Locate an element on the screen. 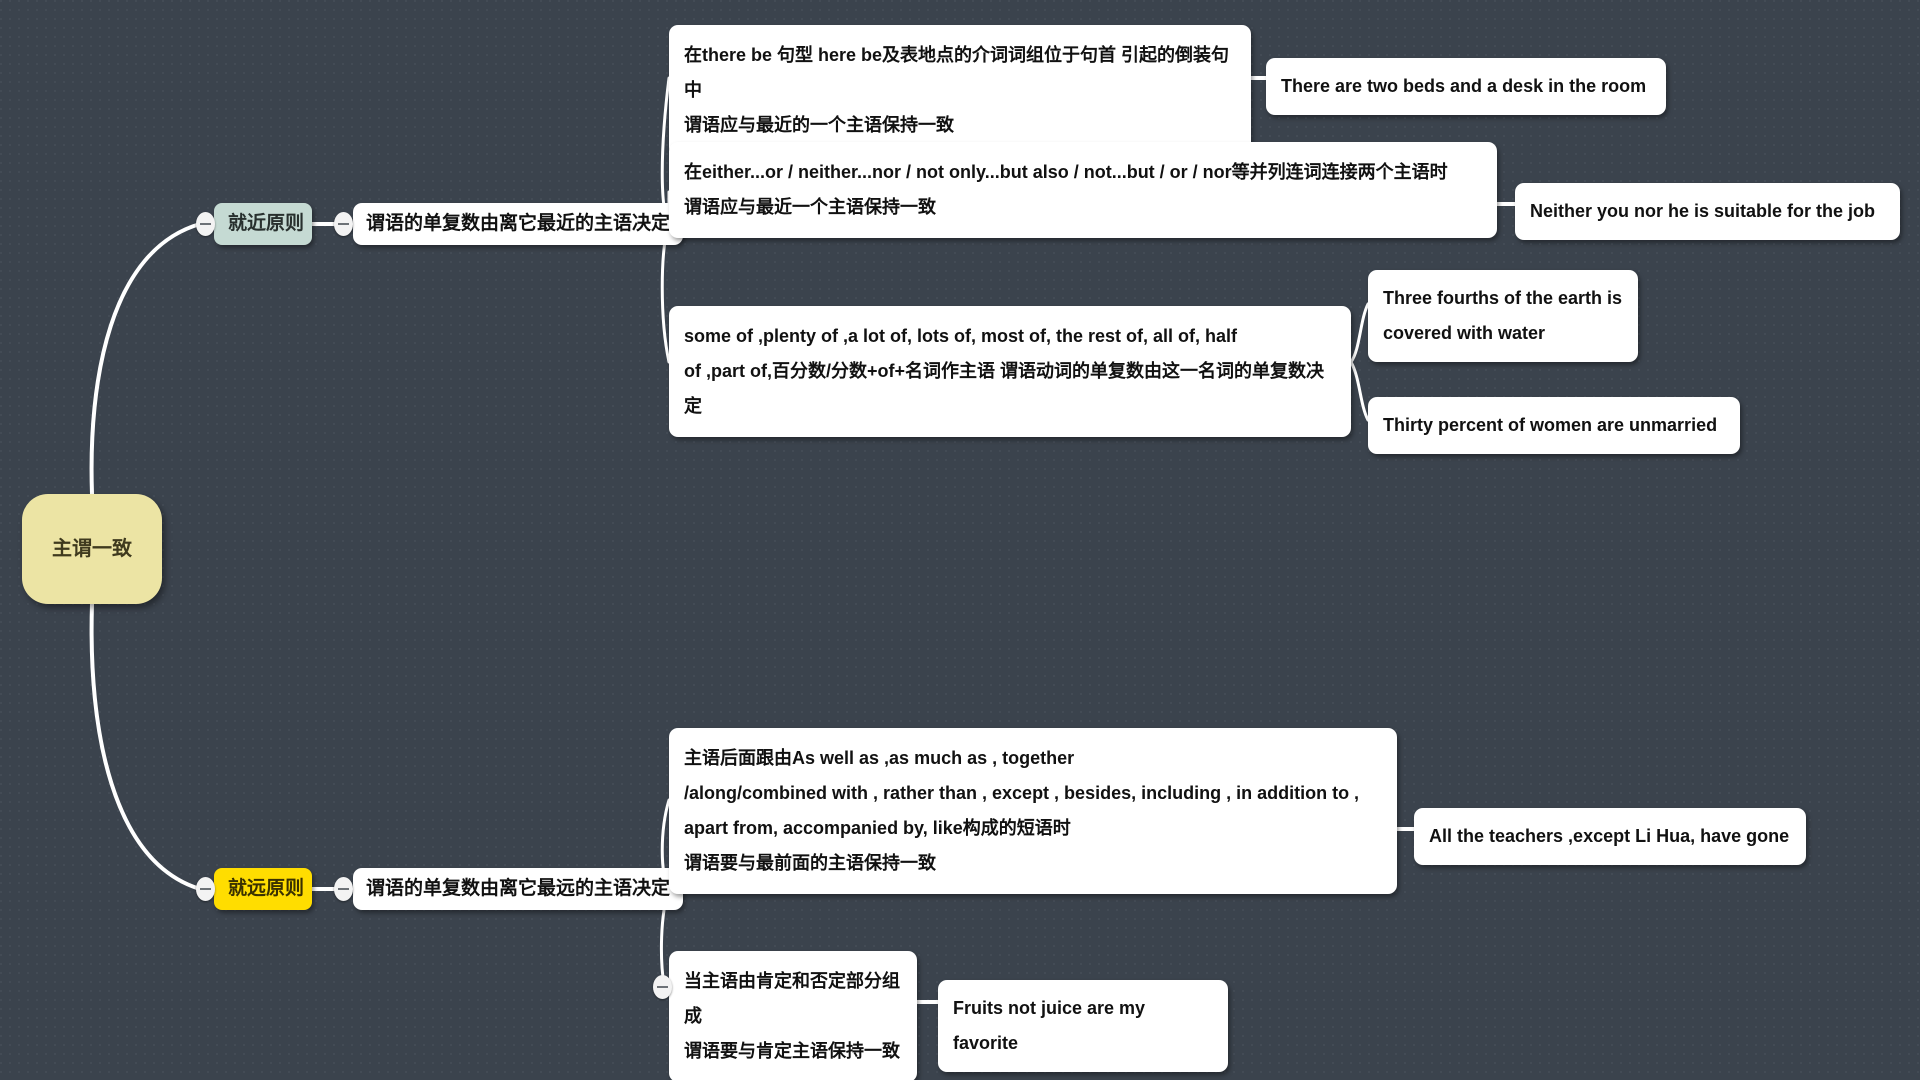 The width and height of the screenshot is (1920, 1080). summary-node-jiyuan: 谓语的单复数由离它最远的主语决定 is located at coordinates (518, 889).